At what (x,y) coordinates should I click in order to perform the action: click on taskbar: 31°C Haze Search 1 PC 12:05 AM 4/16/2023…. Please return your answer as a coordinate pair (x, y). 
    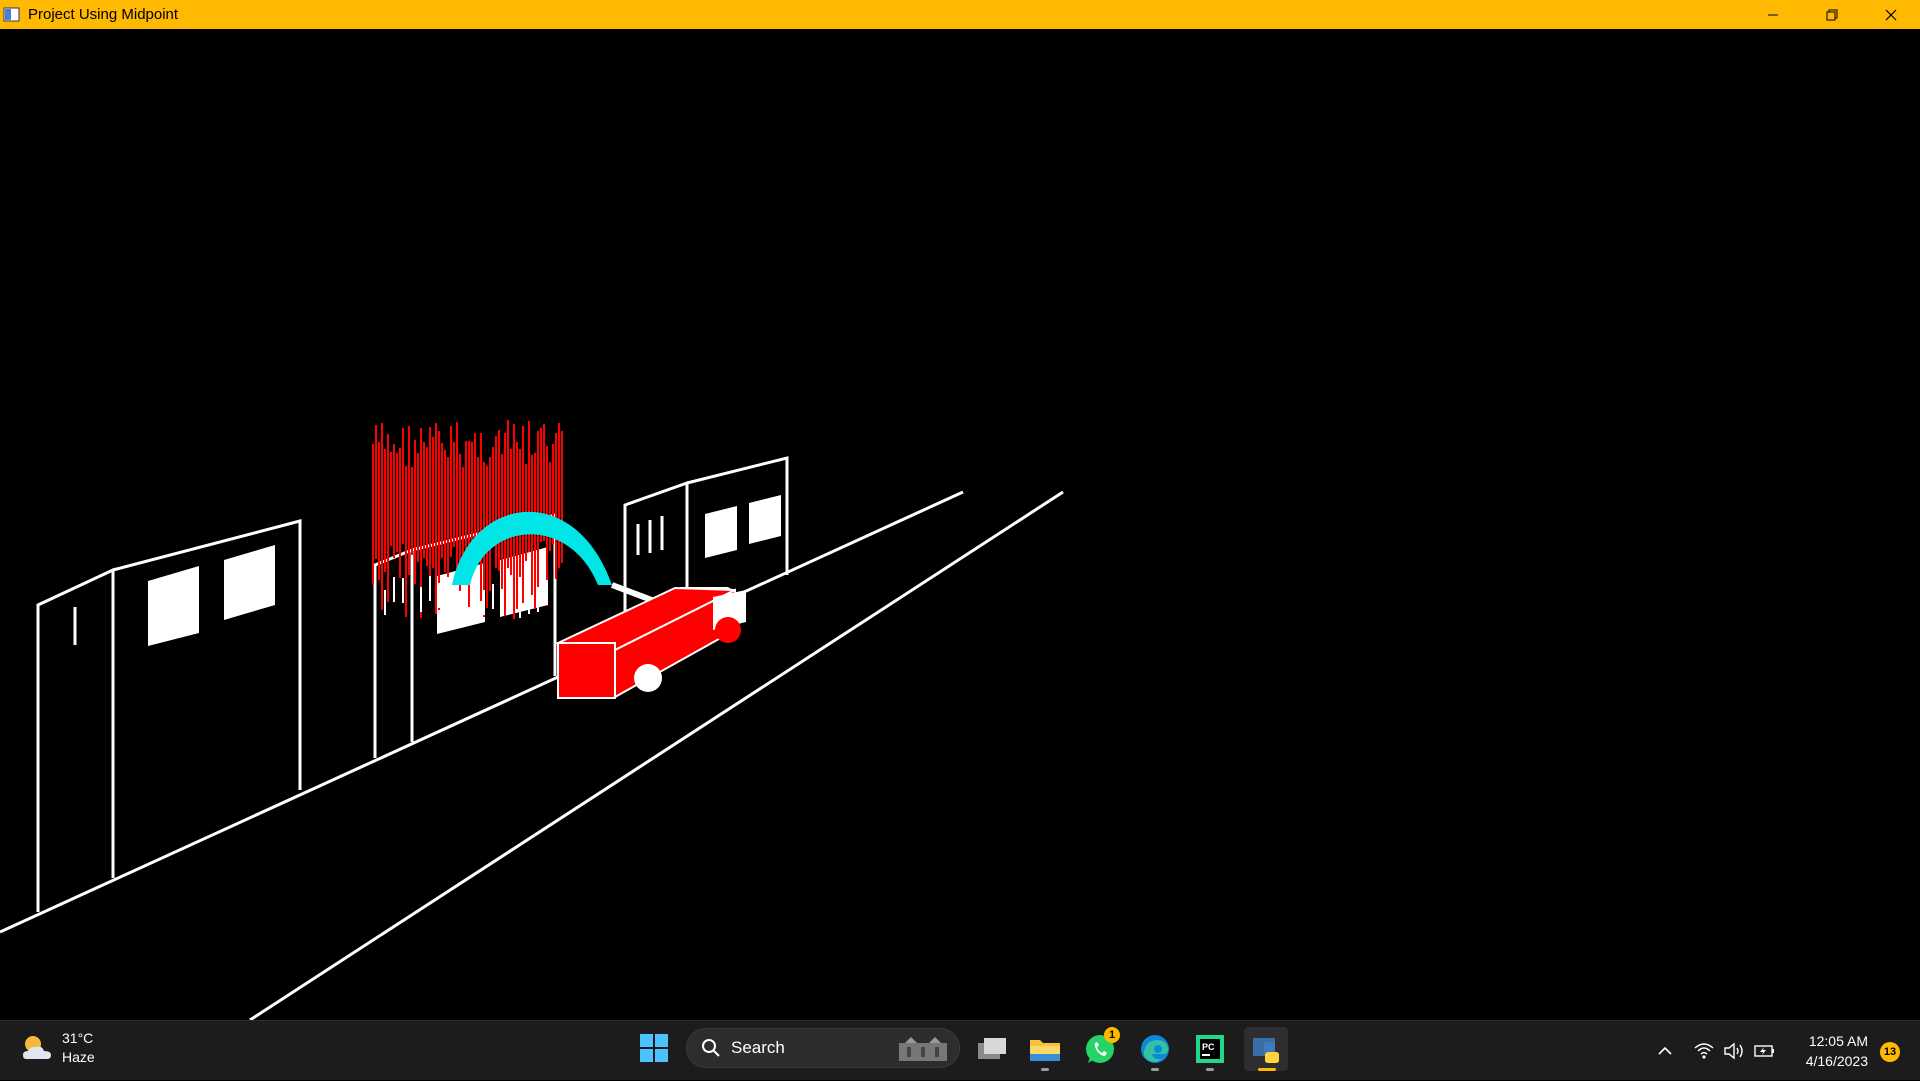
    Looking at the image, I should click on (960, 1050).